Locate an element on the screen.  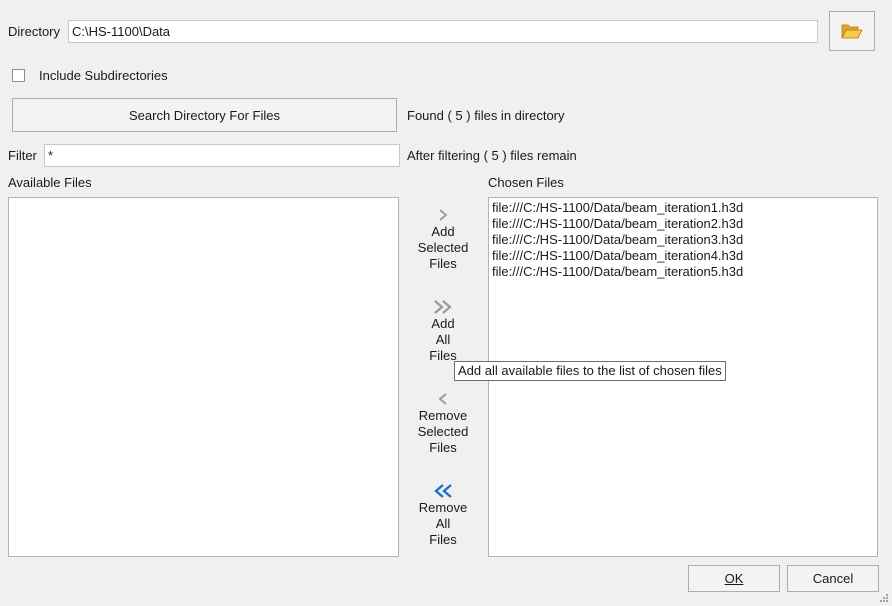
double-chevron-left-icon is located at coordinates (443, 490).